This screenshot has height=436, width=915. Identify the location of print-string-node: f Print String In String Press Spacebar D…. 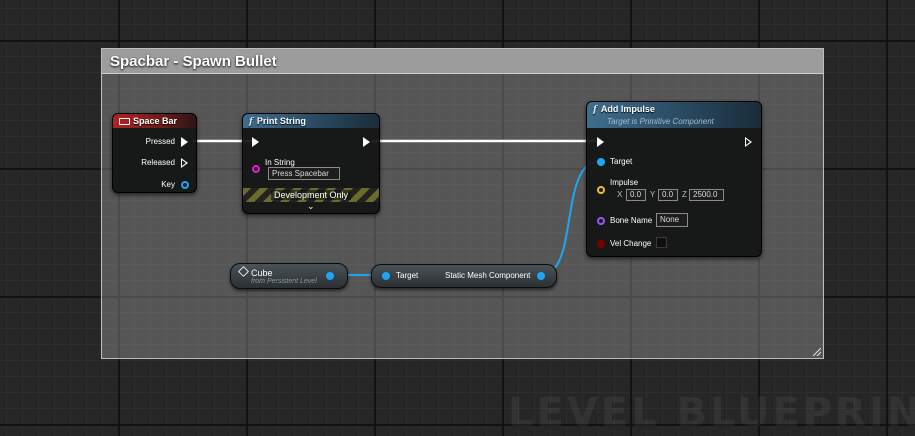
(311, 163).